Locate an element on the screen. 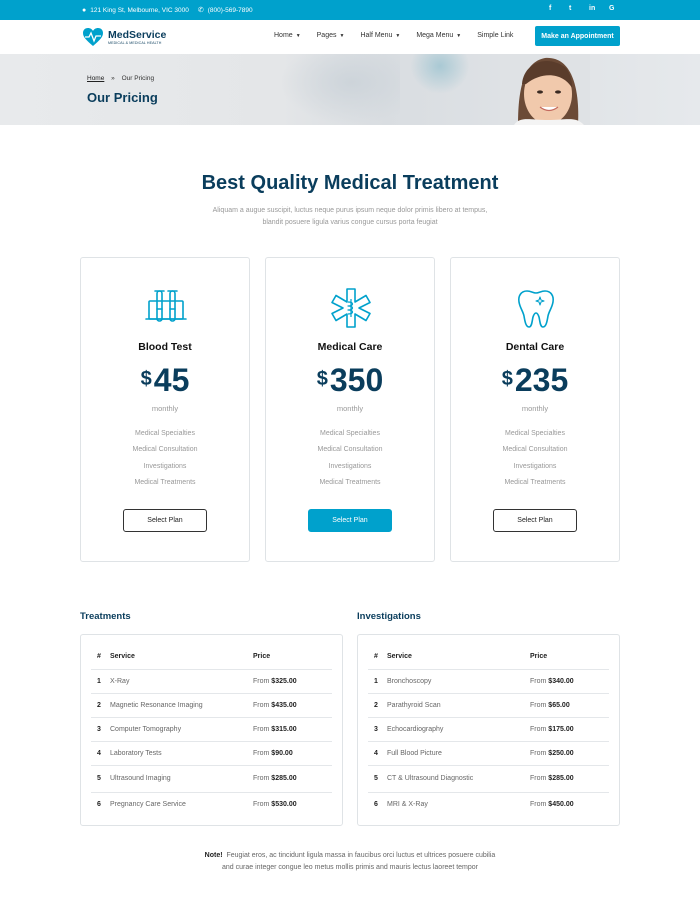  tooth-icon is located at coordinates (536, 309).